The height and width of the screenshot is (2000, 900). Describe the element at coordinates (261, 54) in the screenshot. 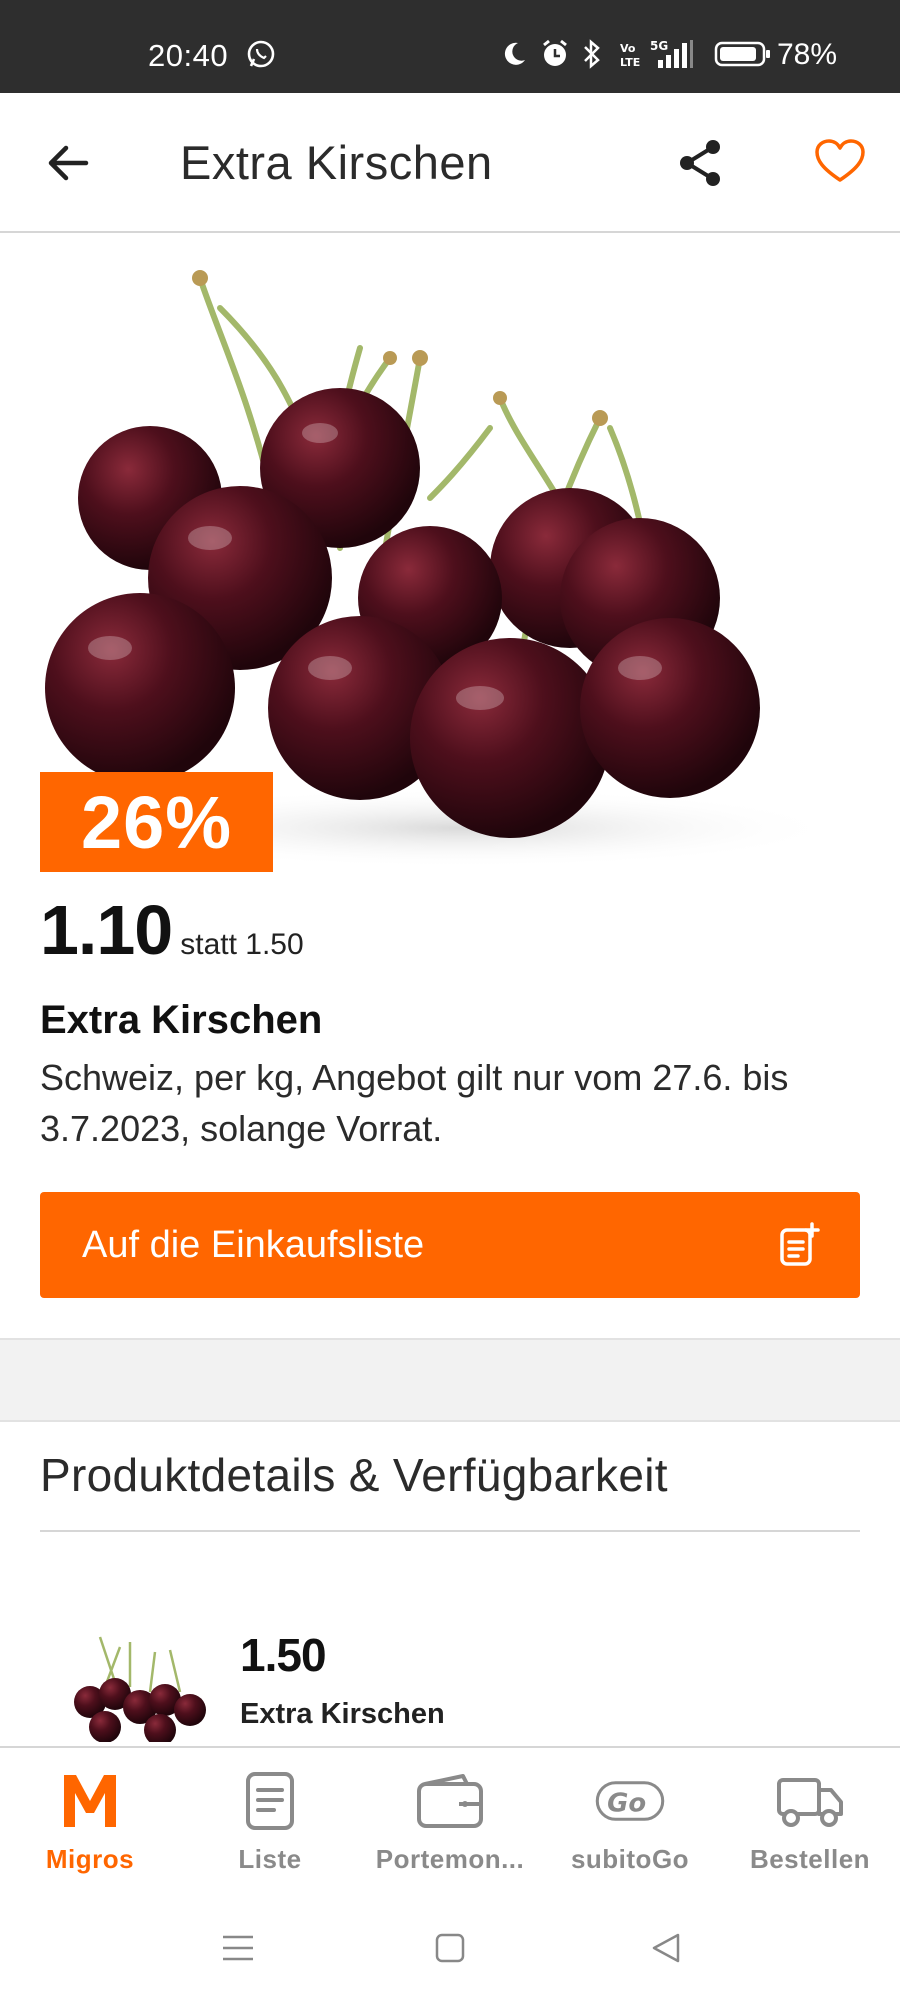

I see `whatsapp-icon` at that location.